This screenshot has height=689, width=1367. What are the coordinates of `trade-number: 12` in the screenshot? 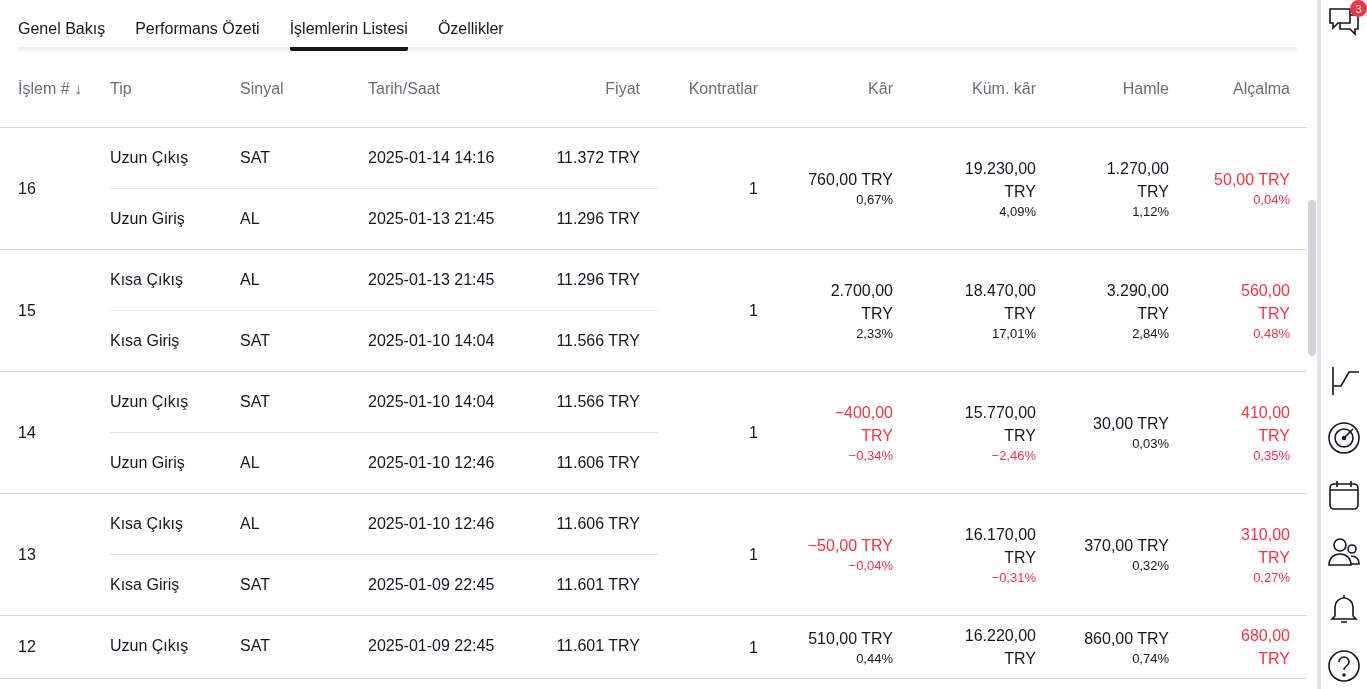 It's located at (27, 647).